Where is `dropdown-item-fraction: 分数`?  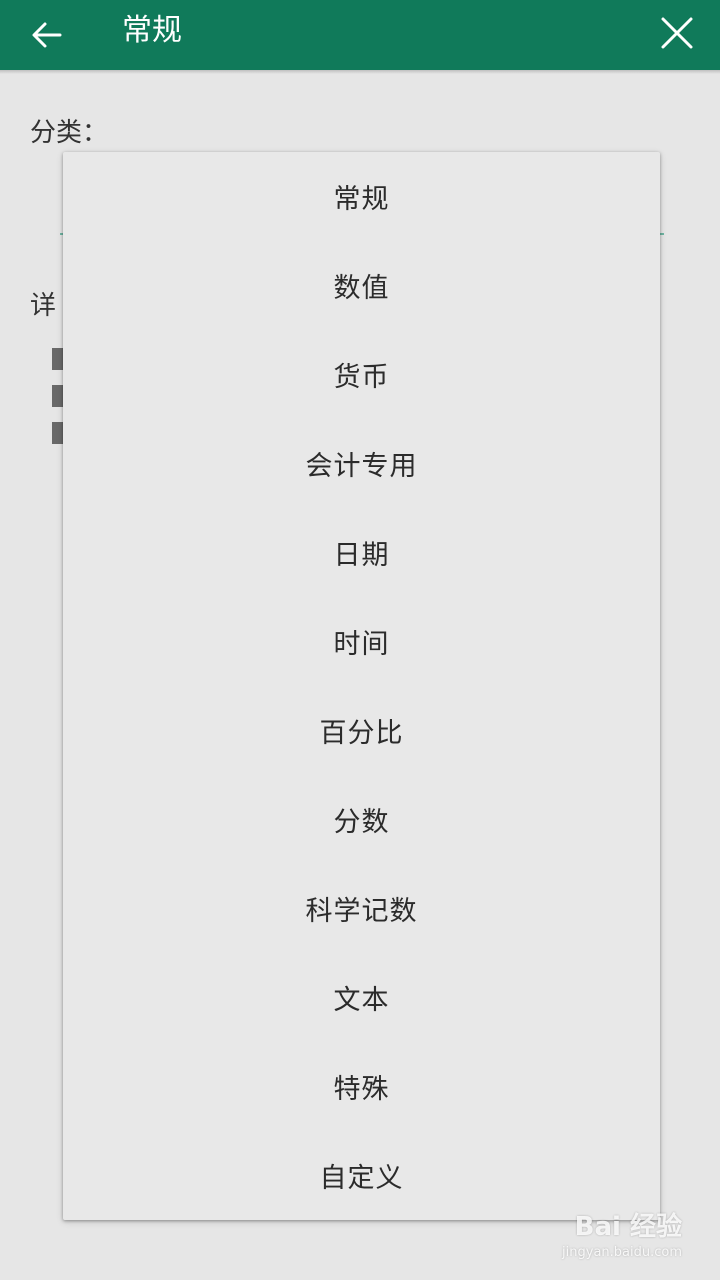
dropdown-item-fraction: 分数 is located at coordinates (361, 819).